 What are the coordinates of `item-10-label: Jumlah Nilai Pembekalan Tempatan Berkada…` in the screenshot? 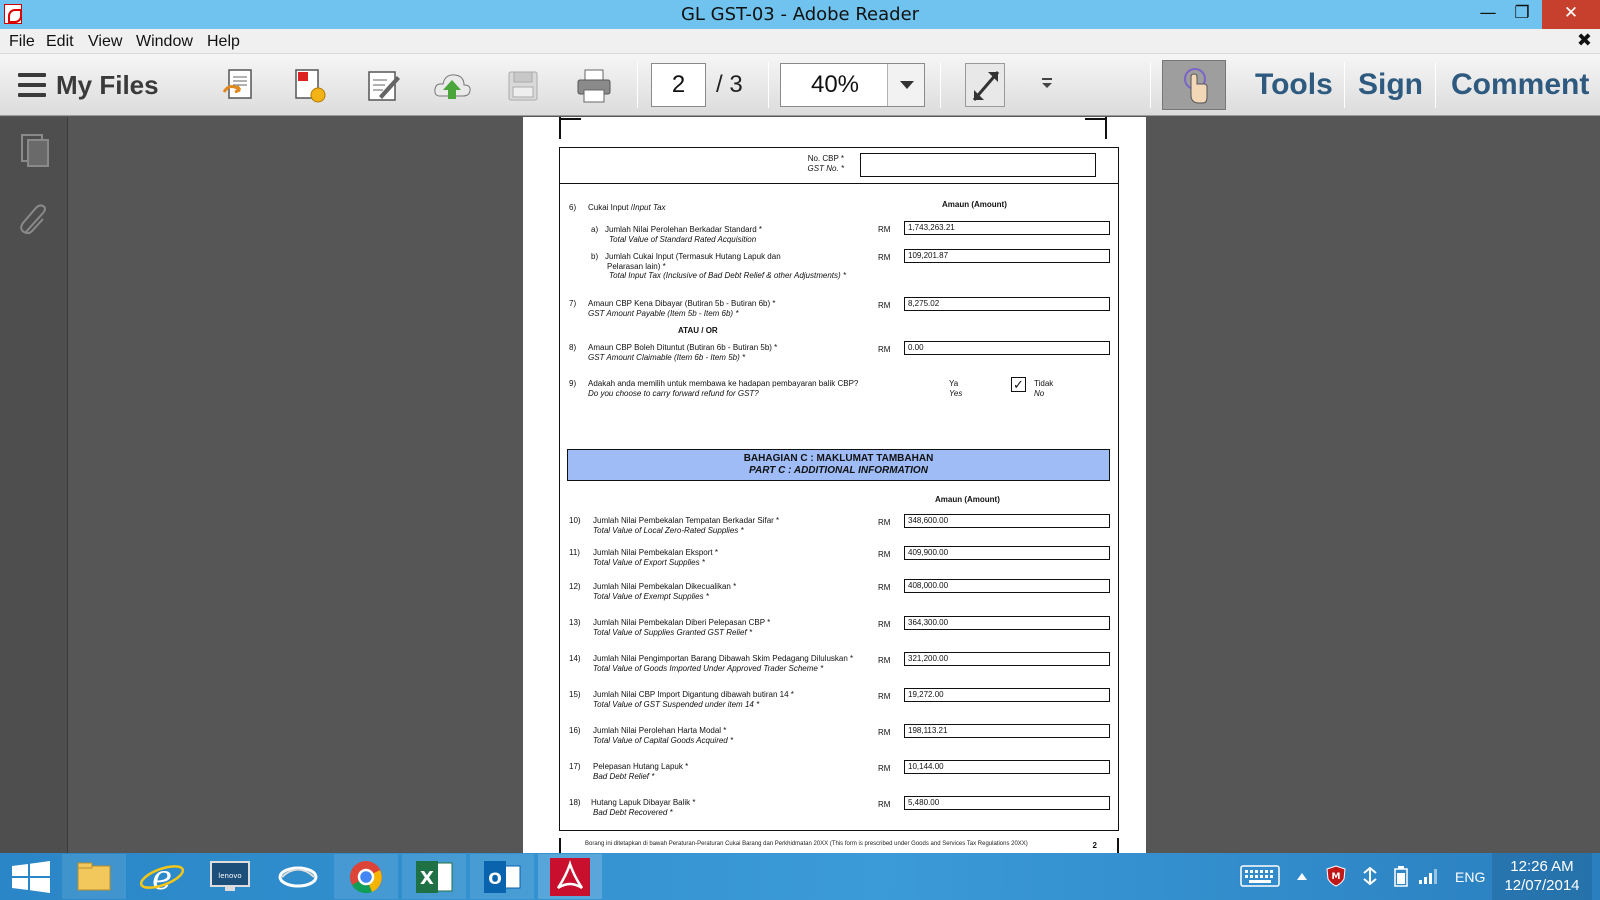 It's located at (686, 525).